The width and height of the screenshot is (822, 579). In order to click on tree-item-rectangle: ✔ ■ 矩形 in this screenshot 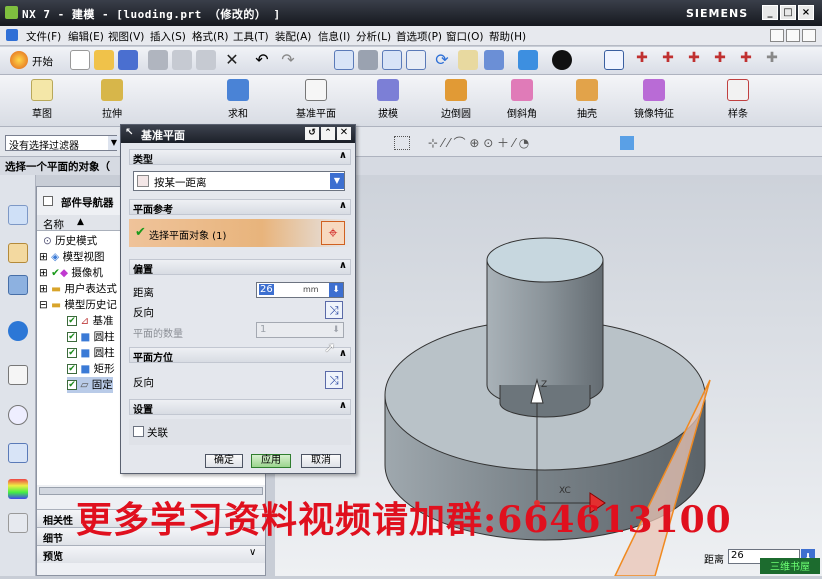, I will do `click(91, 369)`.